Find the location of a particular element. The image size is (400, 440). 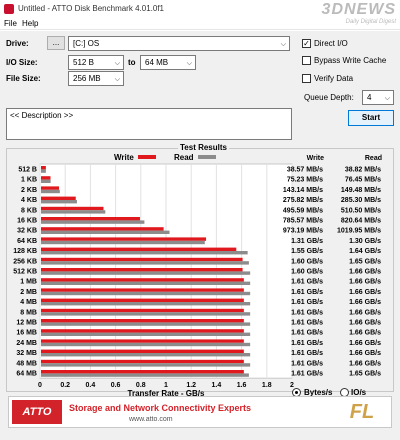

read-value-label: 820.64 MB/s is located at coordinates (361, 221).